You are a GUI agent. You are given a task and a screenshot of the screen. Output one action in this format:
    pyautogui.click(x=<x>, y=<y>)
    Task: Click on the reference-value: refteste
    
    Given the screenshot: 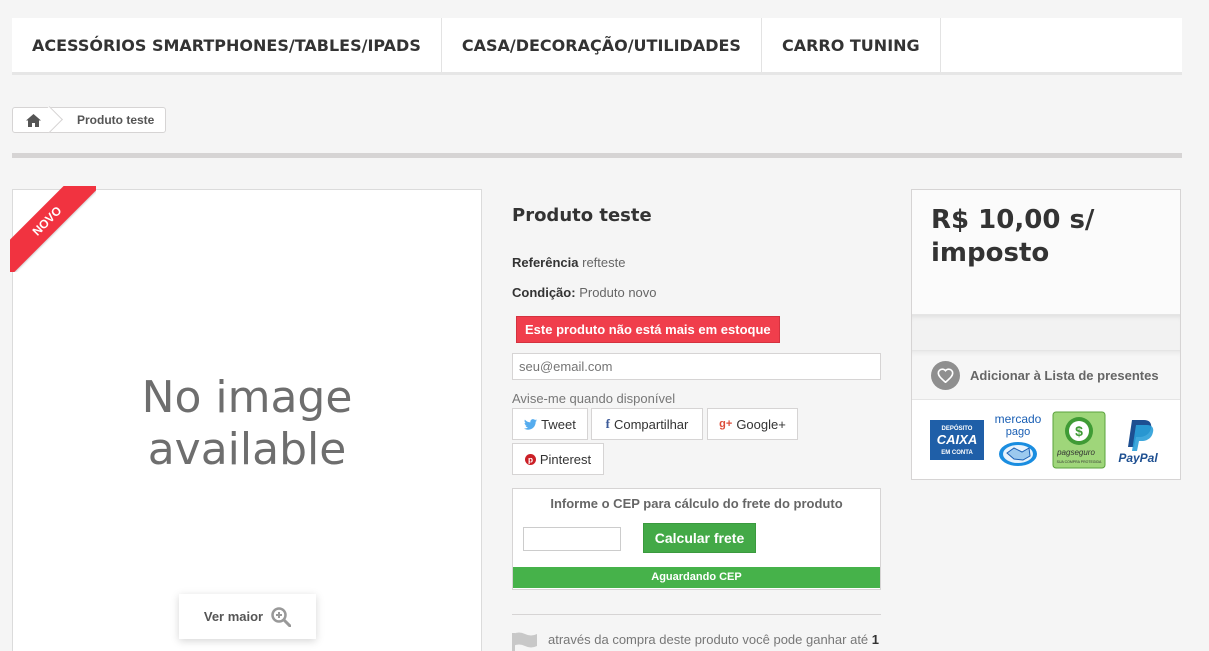 What is the action you would take?
    pyautogui.click(x=604, y=262)
    